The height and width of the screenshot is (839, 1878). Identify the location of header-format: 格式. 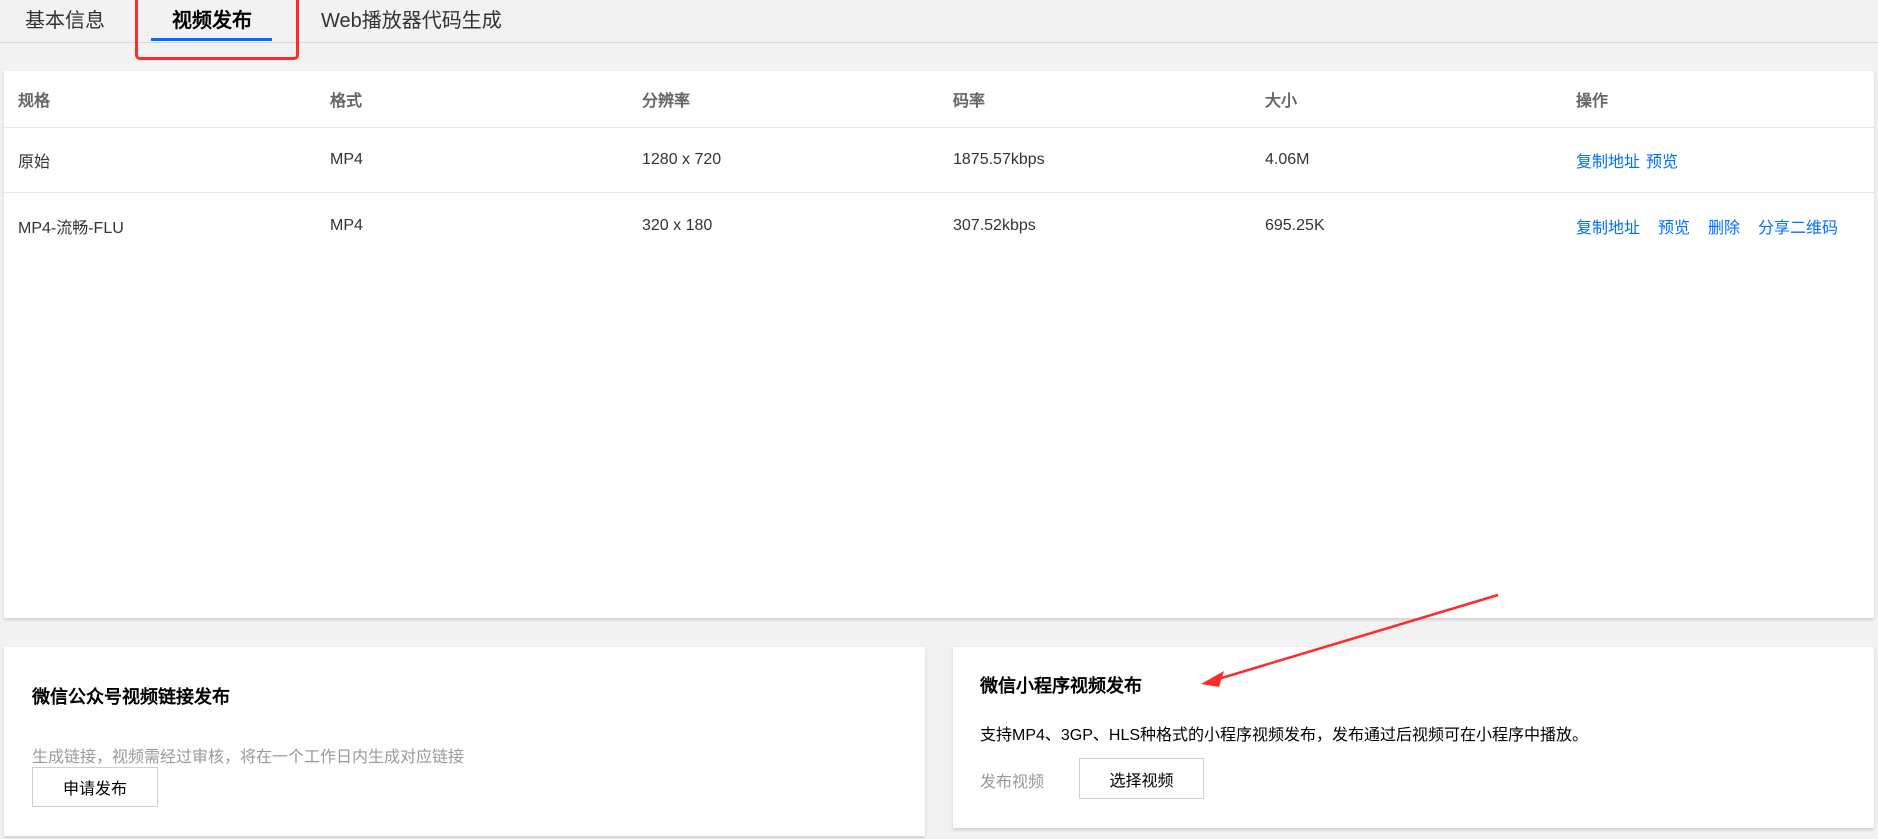
(346, 101).